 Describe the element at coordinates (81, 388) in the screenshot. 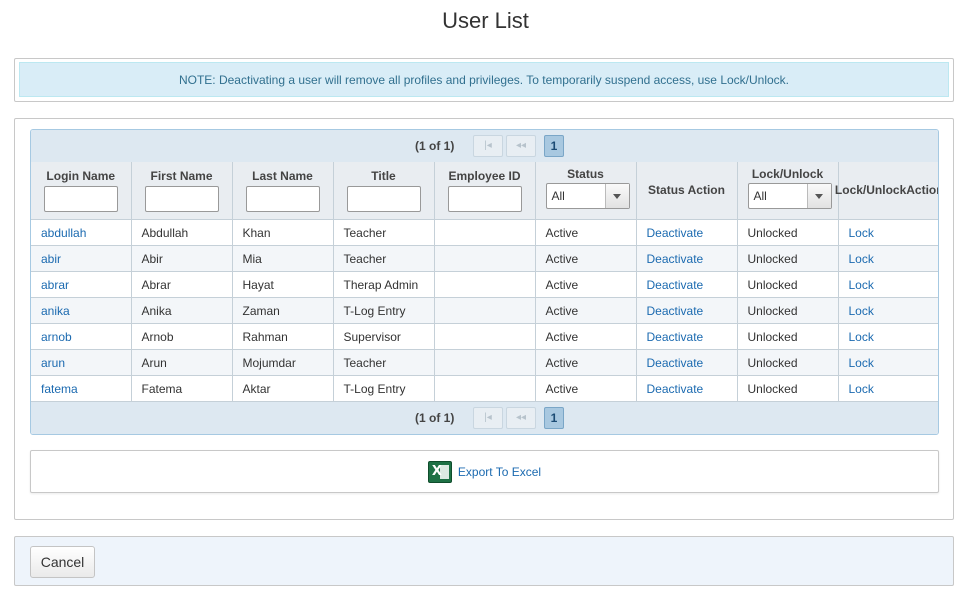

I see `login-cell: fatema` at that location.